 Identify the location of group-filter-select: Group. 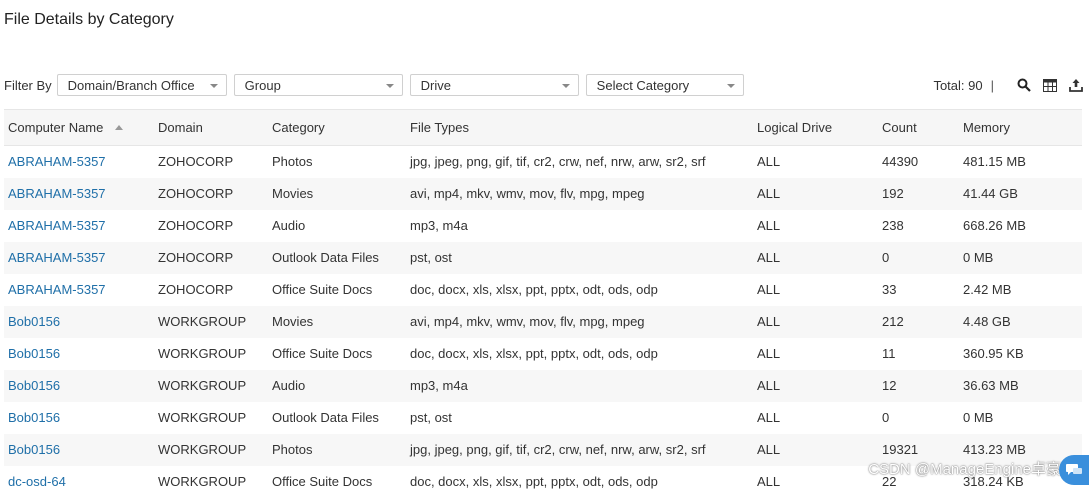
(318, 85).